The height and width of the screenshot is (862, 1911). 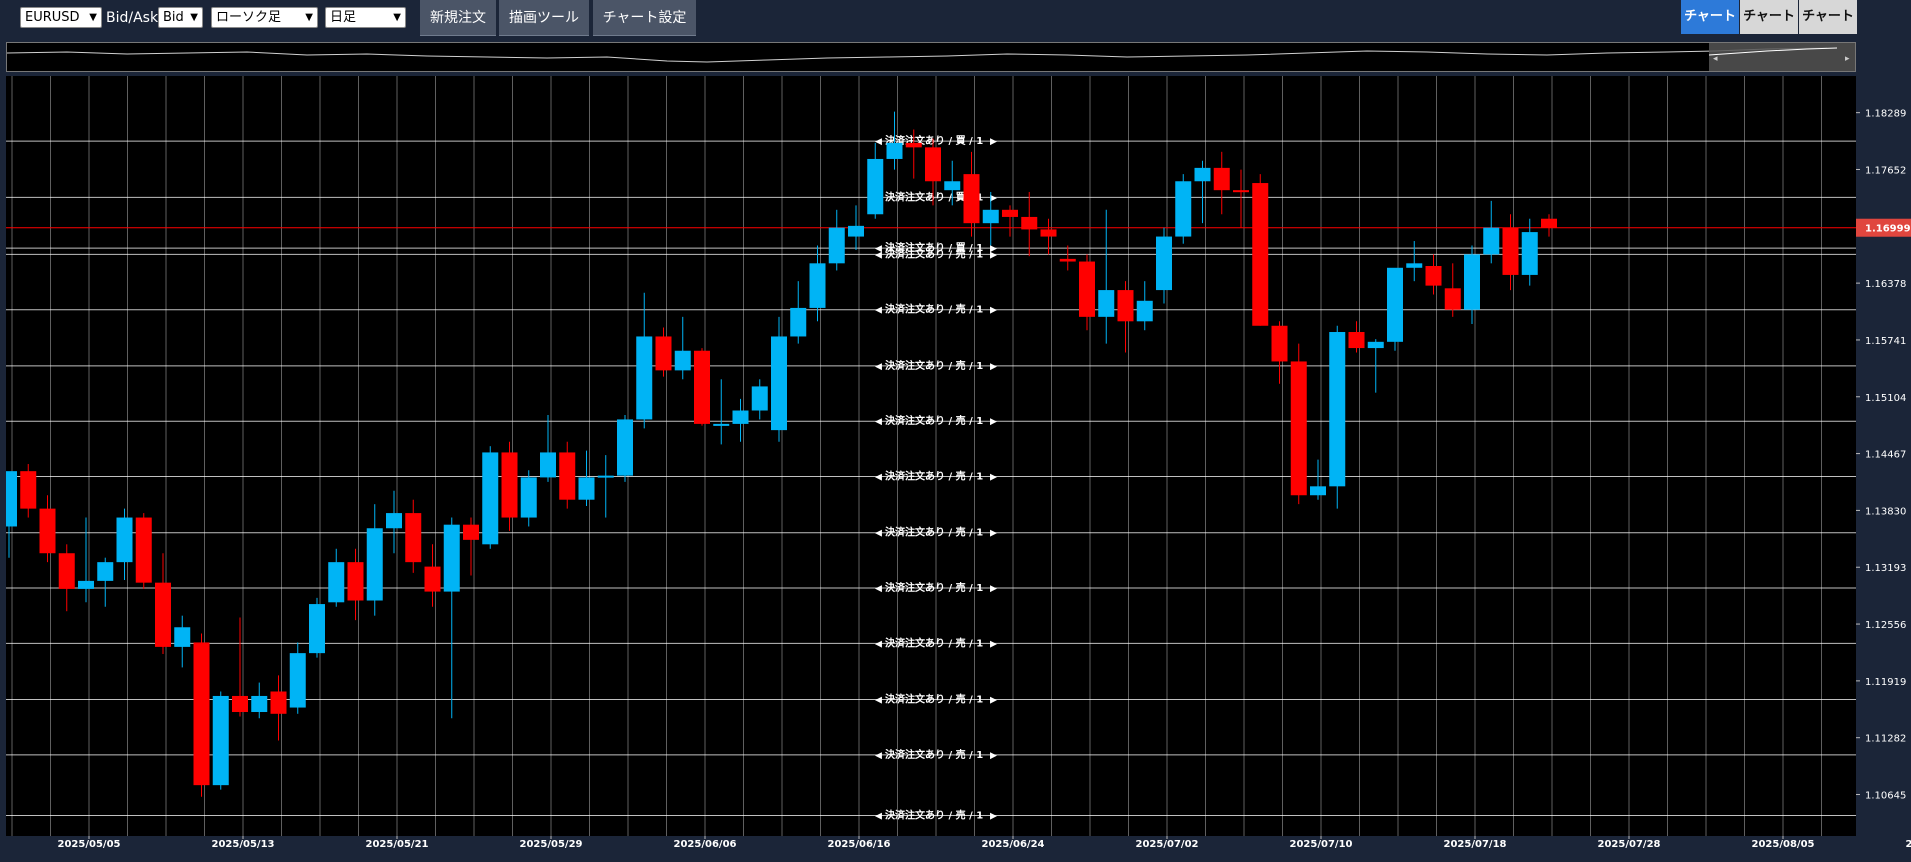 What do you see at coordinates (1885, 341) in the screenshot?
I see `price-axis-label: 1.15741` at bounding box center [1885, 341].